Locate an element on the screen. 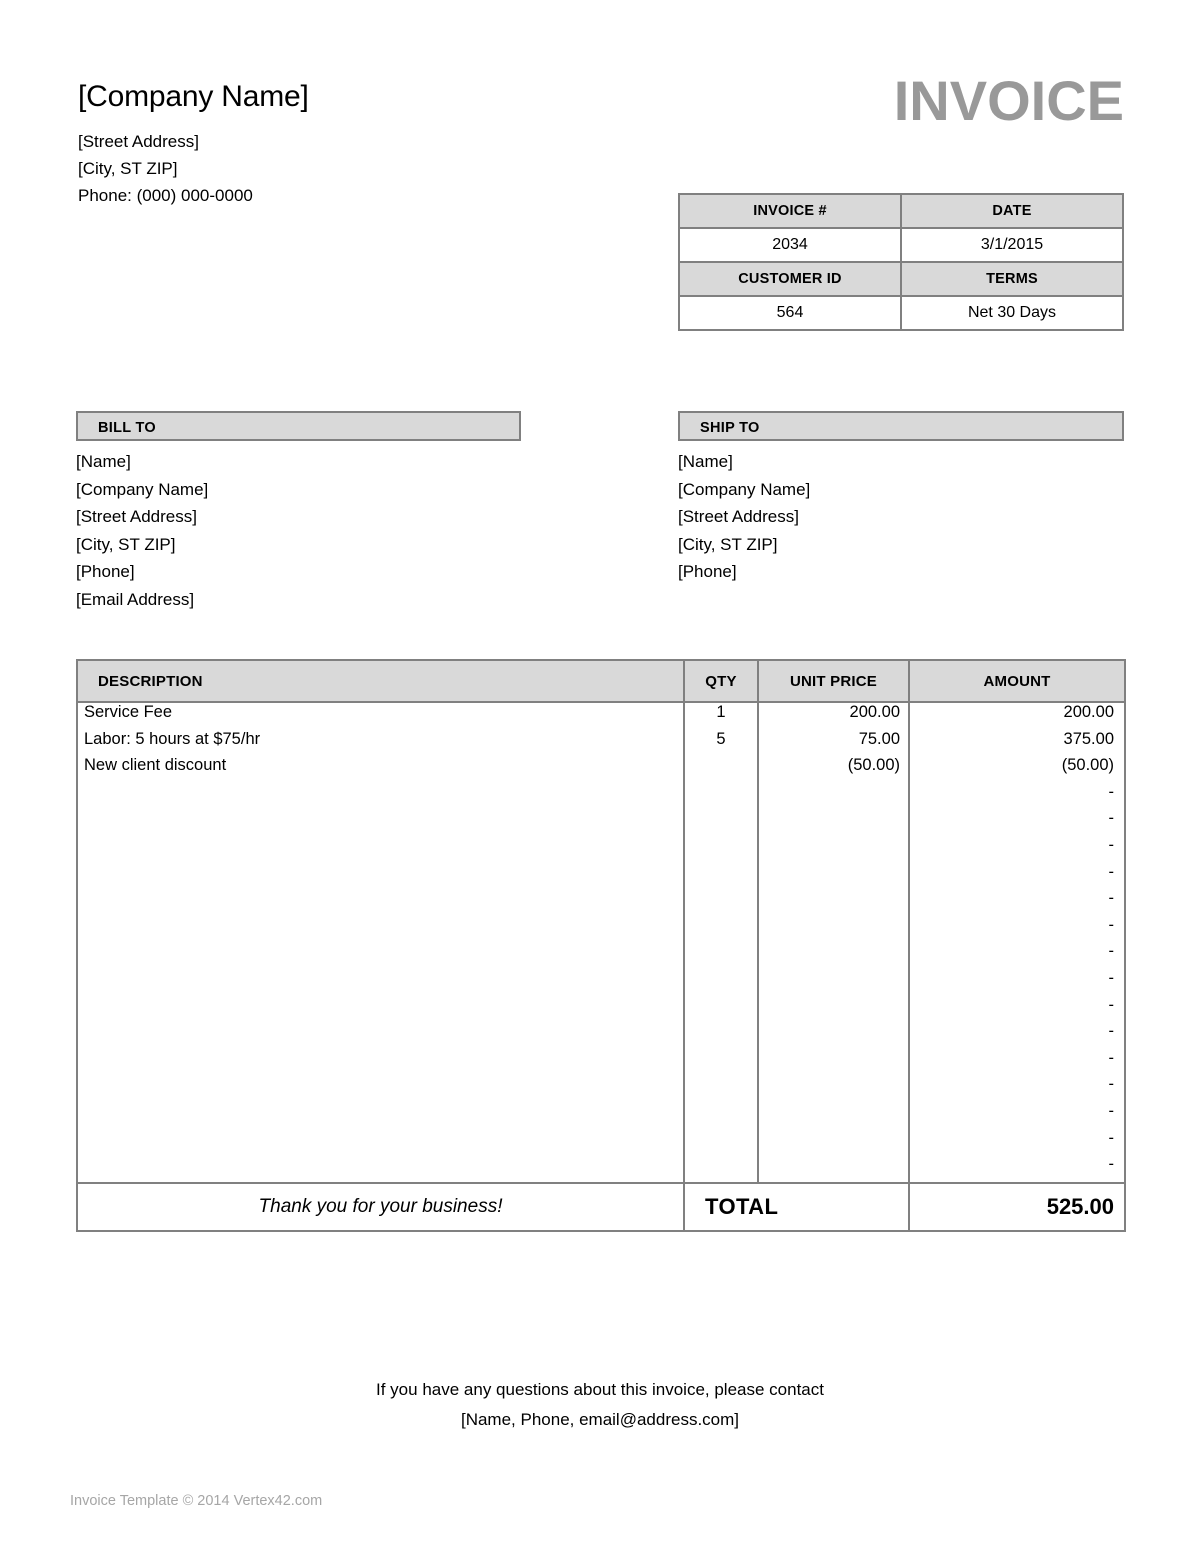  cell-description: Service Fee is located at coordinates (380, 715).